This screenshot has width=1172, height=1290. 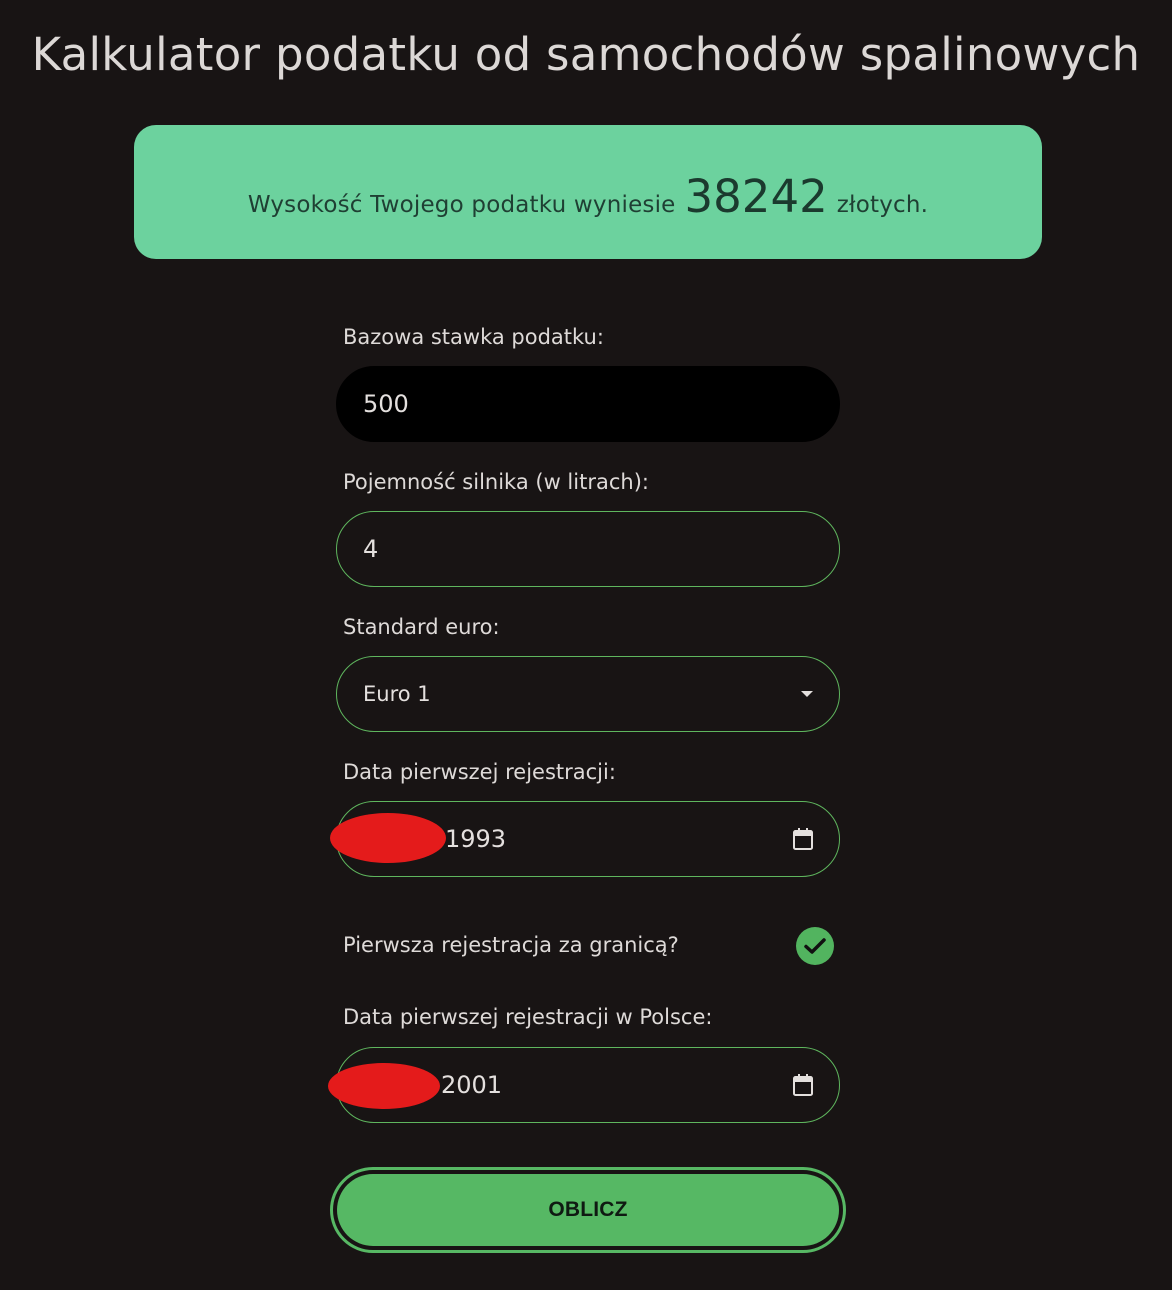 I want to click on tax-result-amount: 38242, so click(x=756, y=196).